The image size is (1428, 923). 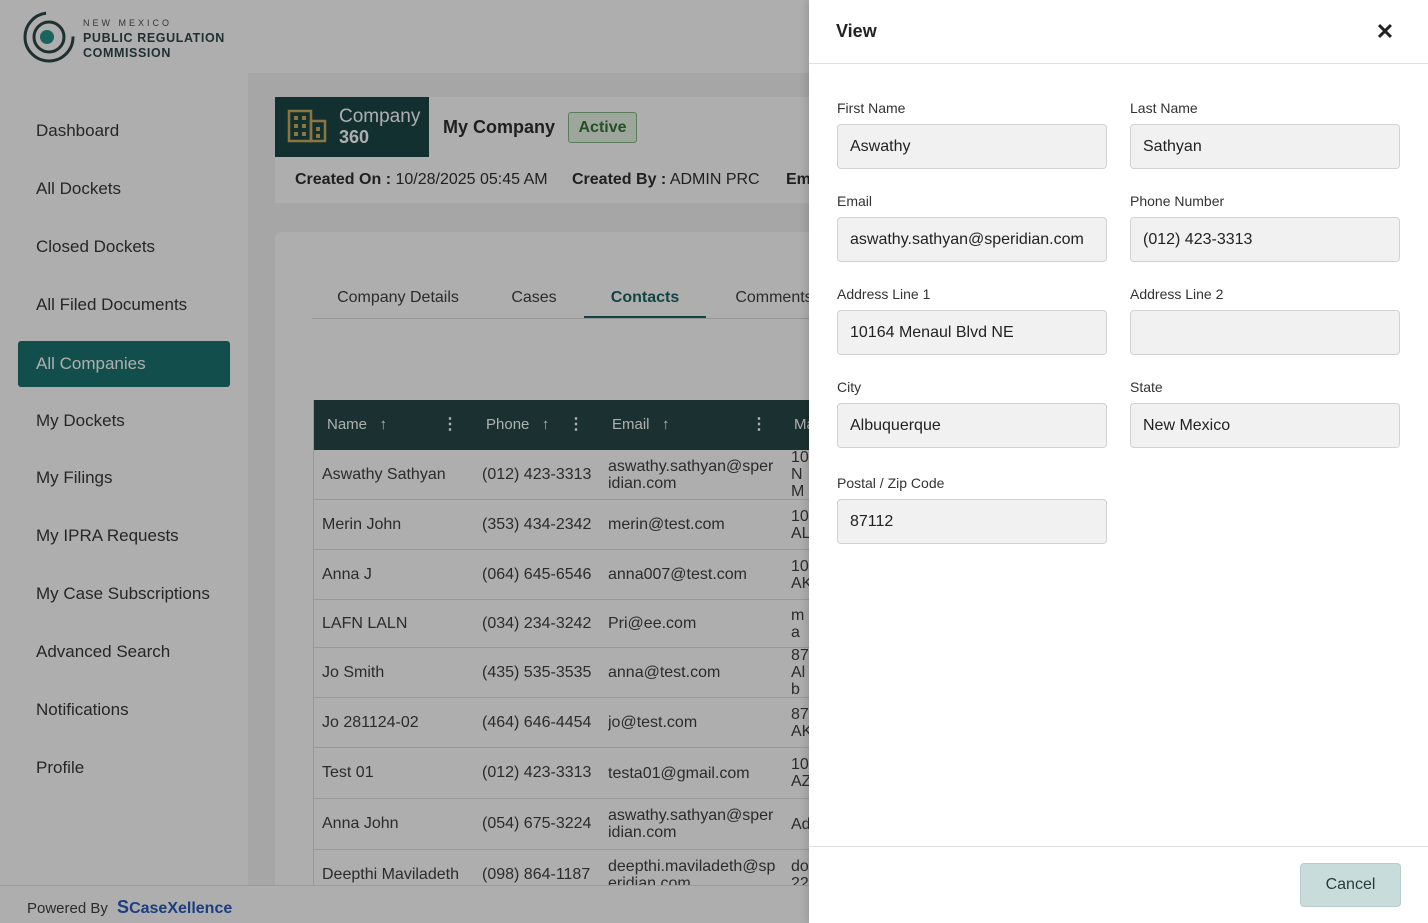 What do you see at coordinates (972, 146) in the screenshot?
I see `first-name-field` at bounding box center [972, 146].